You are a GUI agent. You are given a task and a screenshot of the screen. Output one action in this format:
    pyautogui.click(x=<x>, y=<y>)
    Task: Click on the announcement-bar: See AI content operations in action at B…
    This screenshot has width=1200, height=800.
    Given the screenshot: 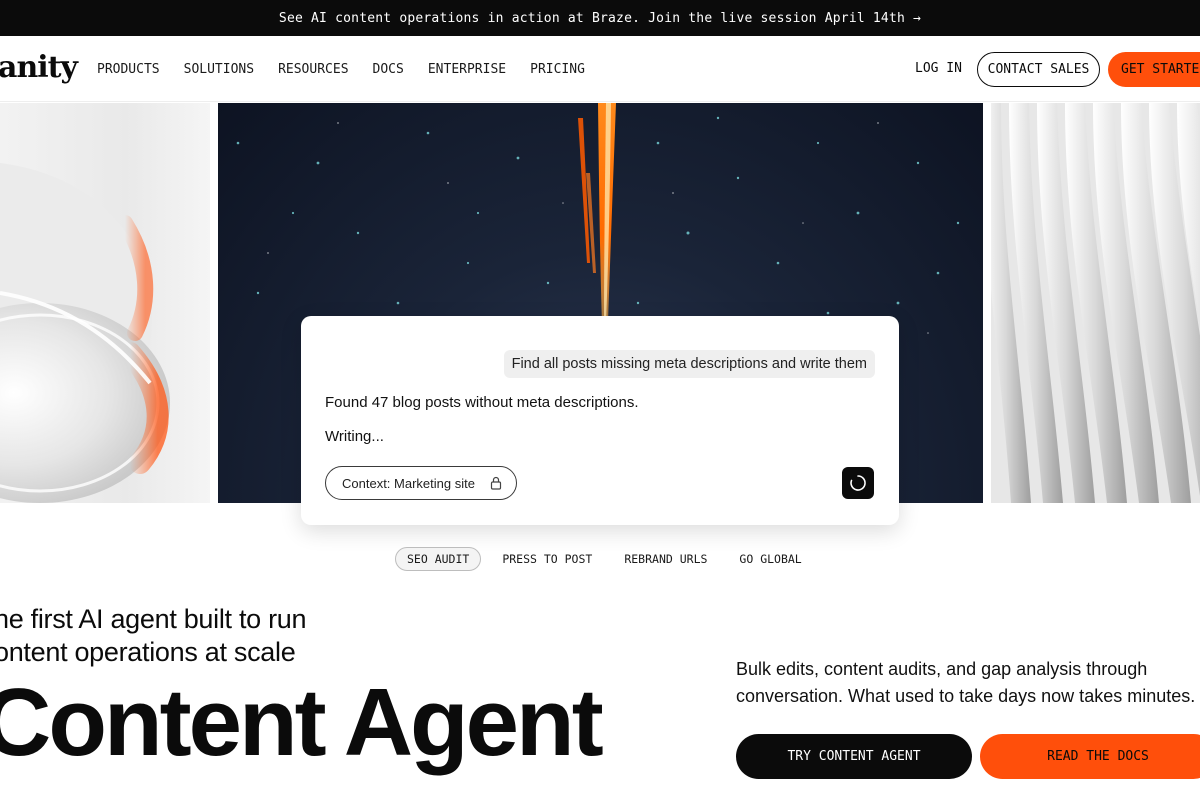 What is the action you would take?
    pyautogui.click(x=600, y=18)
    